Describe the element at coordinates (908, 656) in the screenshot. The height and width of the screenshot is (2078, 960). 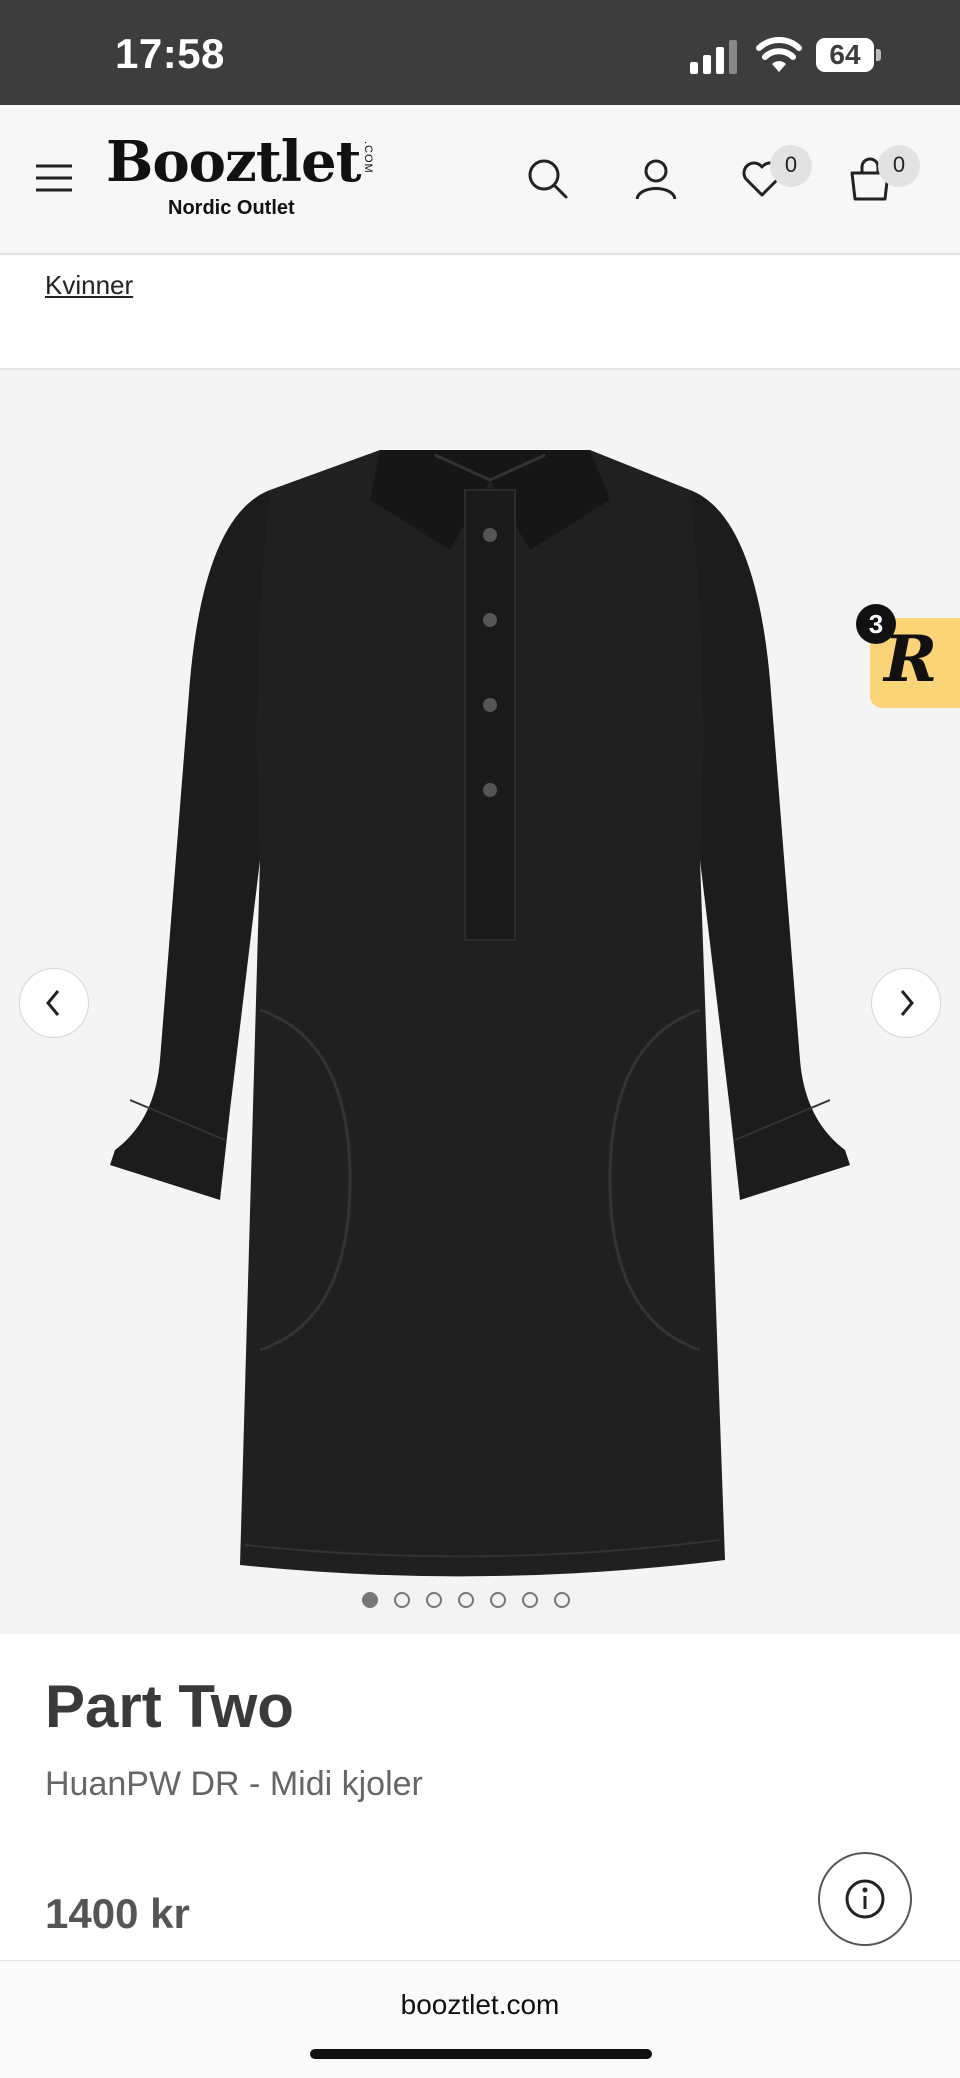
I see `reviews-widget: R 3` at that location.